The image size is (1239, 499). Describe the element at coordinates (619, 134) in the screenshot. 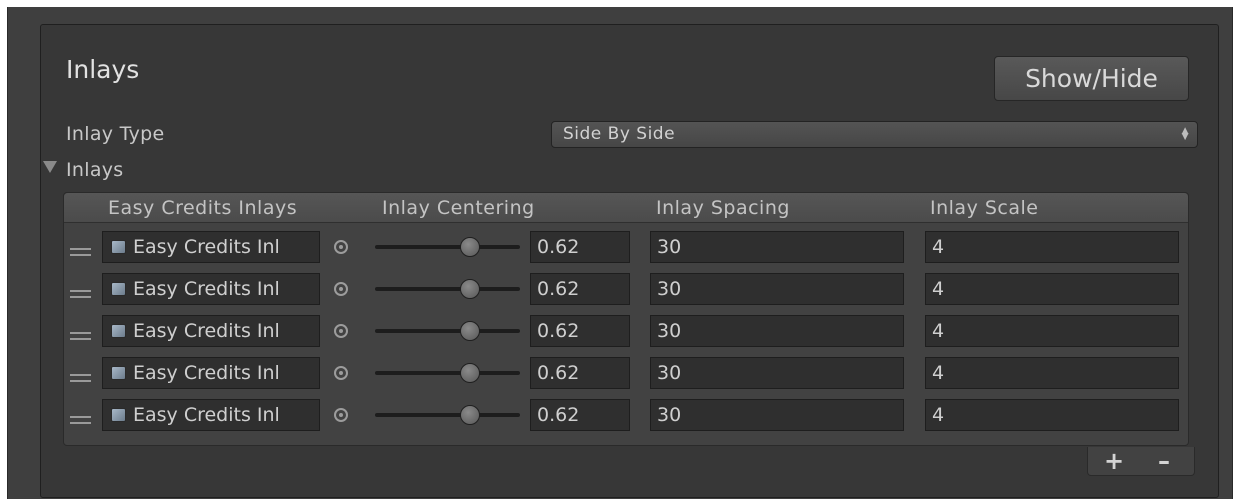

I see `inlay-type-value: Side By Side` at that location.